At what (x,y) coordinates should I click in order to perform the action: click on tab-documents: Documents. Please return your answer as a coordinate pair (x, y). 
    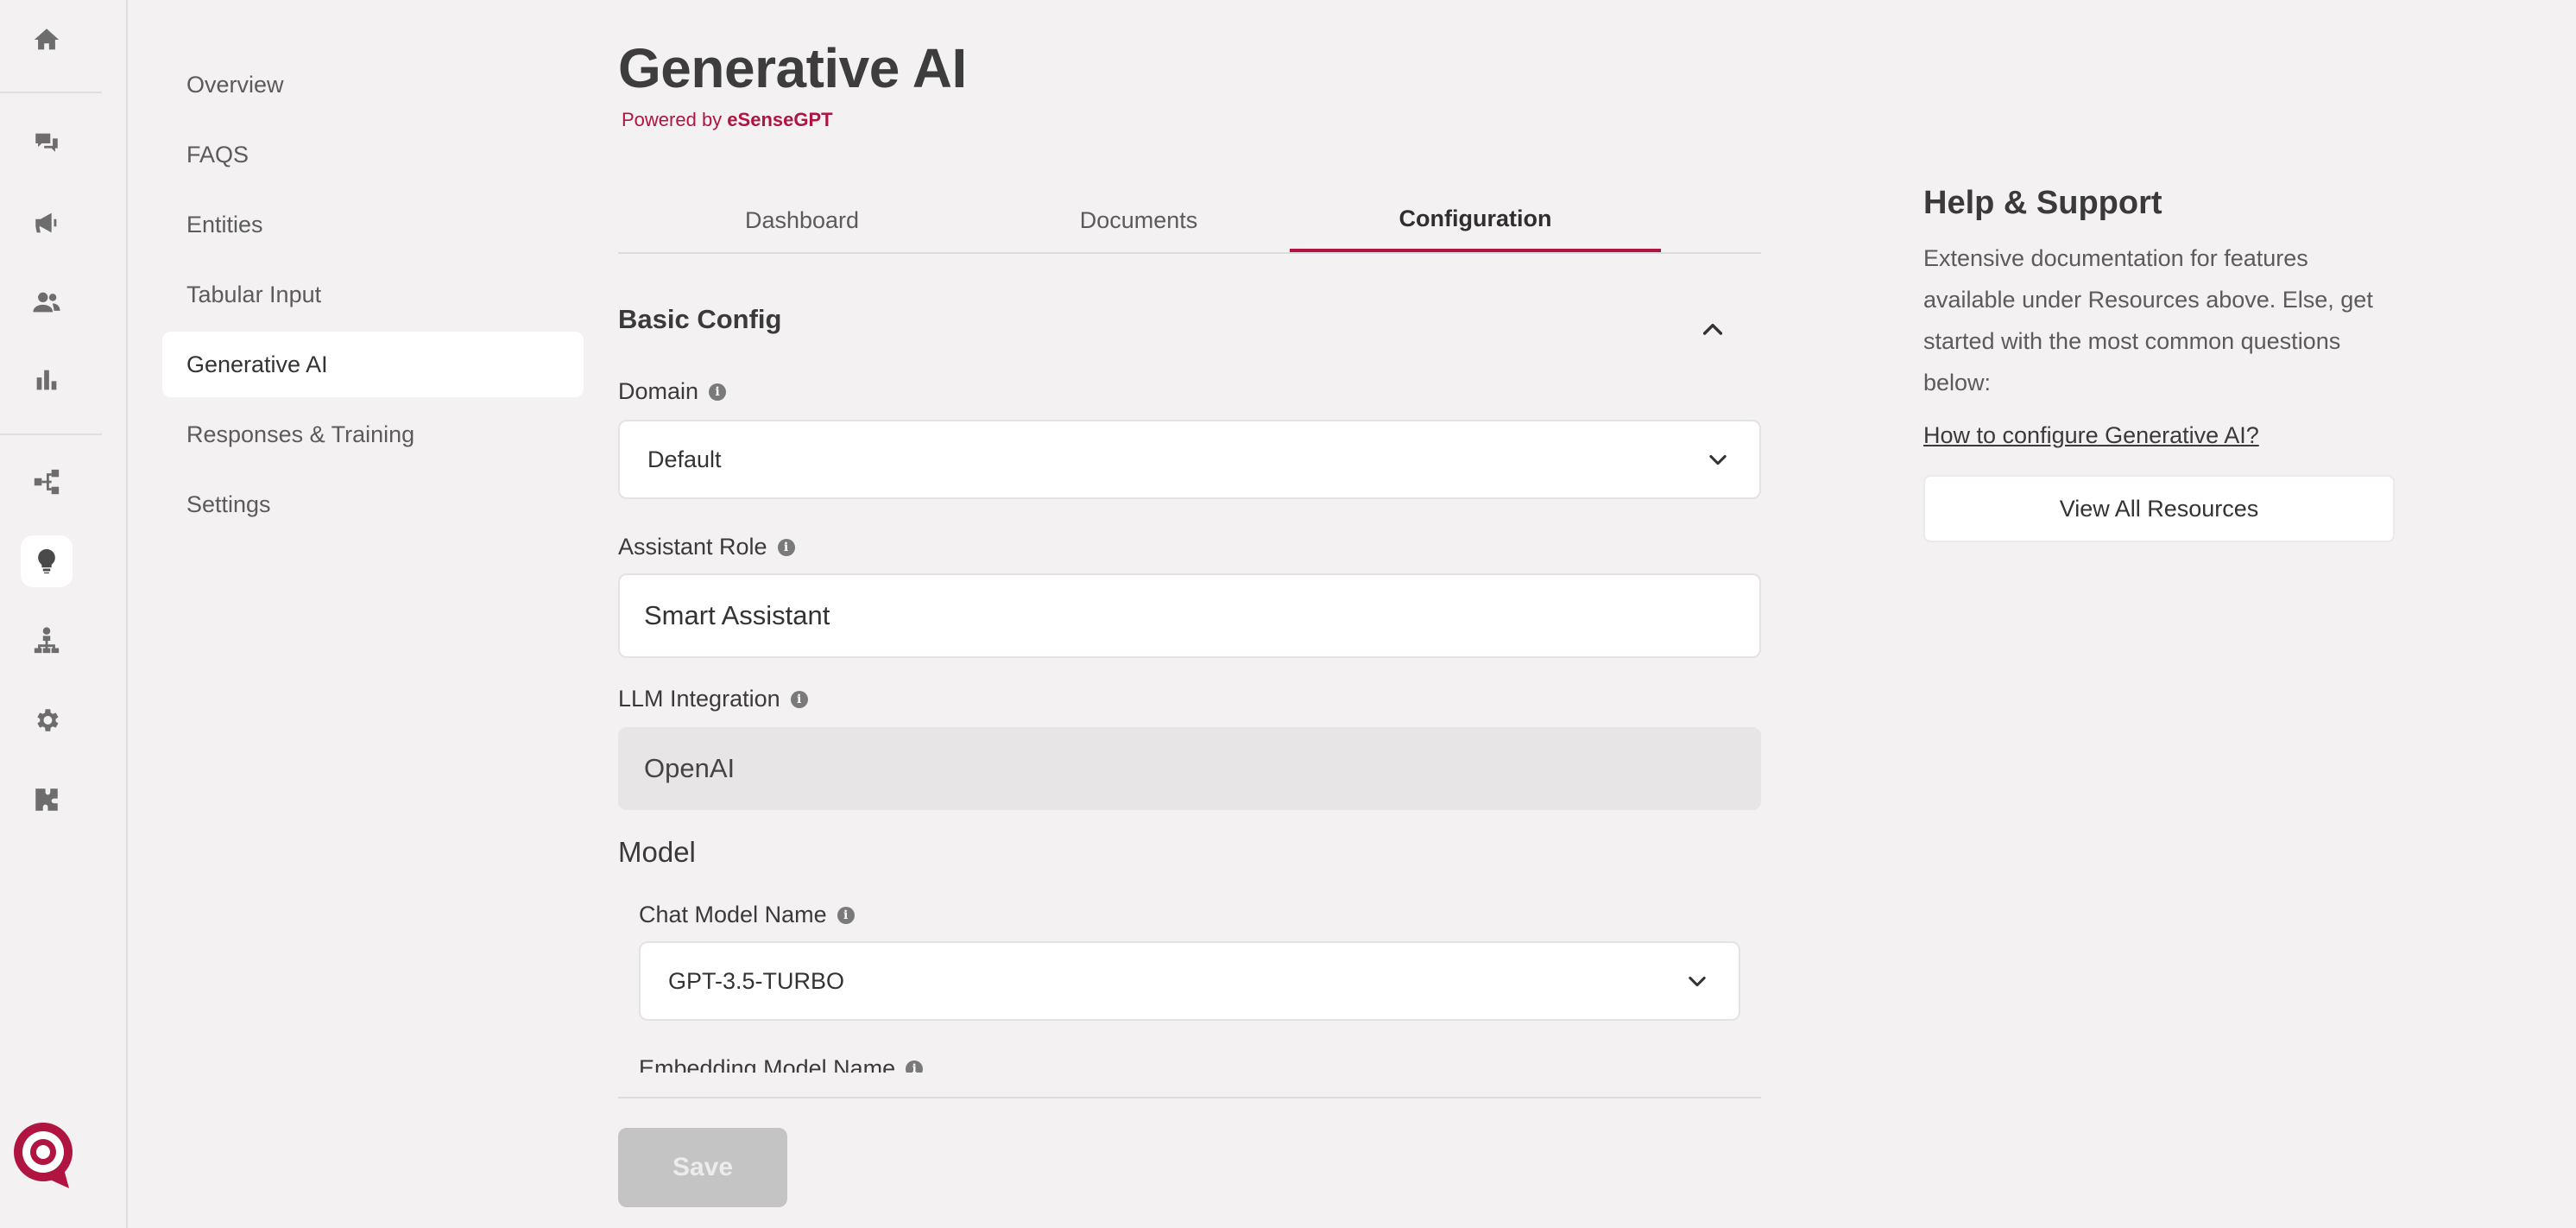
    Looking at the image, I should click on (1138, 220).